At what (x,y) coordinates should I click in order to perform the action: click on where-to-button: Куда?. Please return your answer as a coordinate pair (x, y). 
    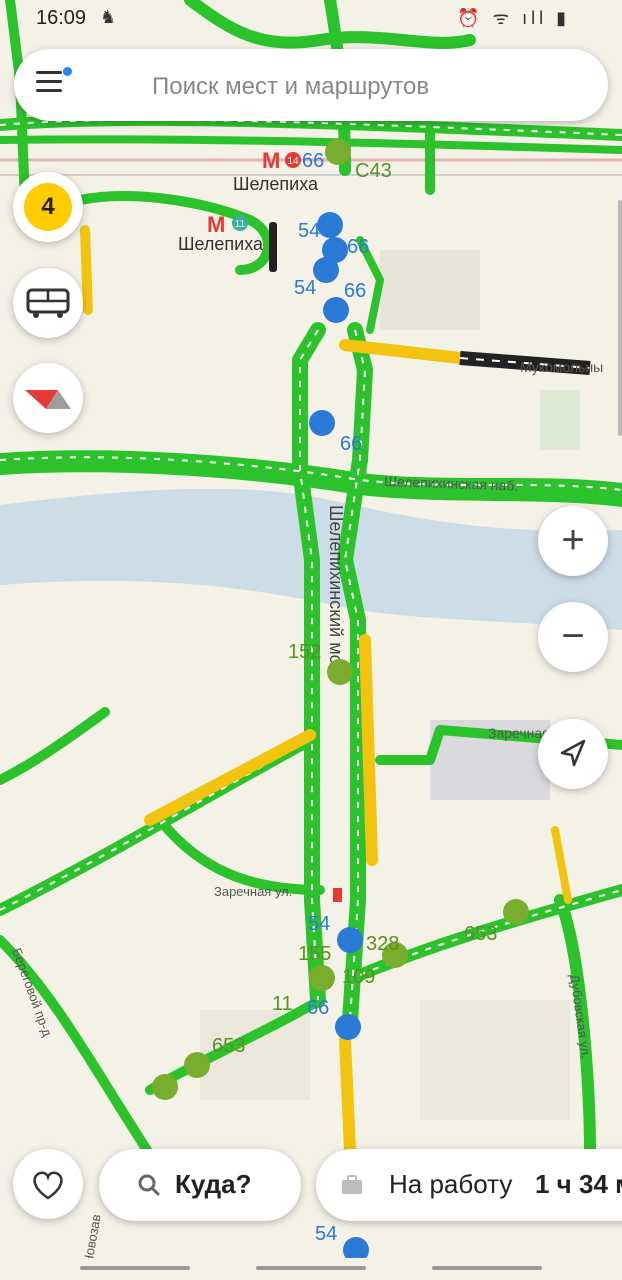
    Looking at the image, I should click on (200, 1185).